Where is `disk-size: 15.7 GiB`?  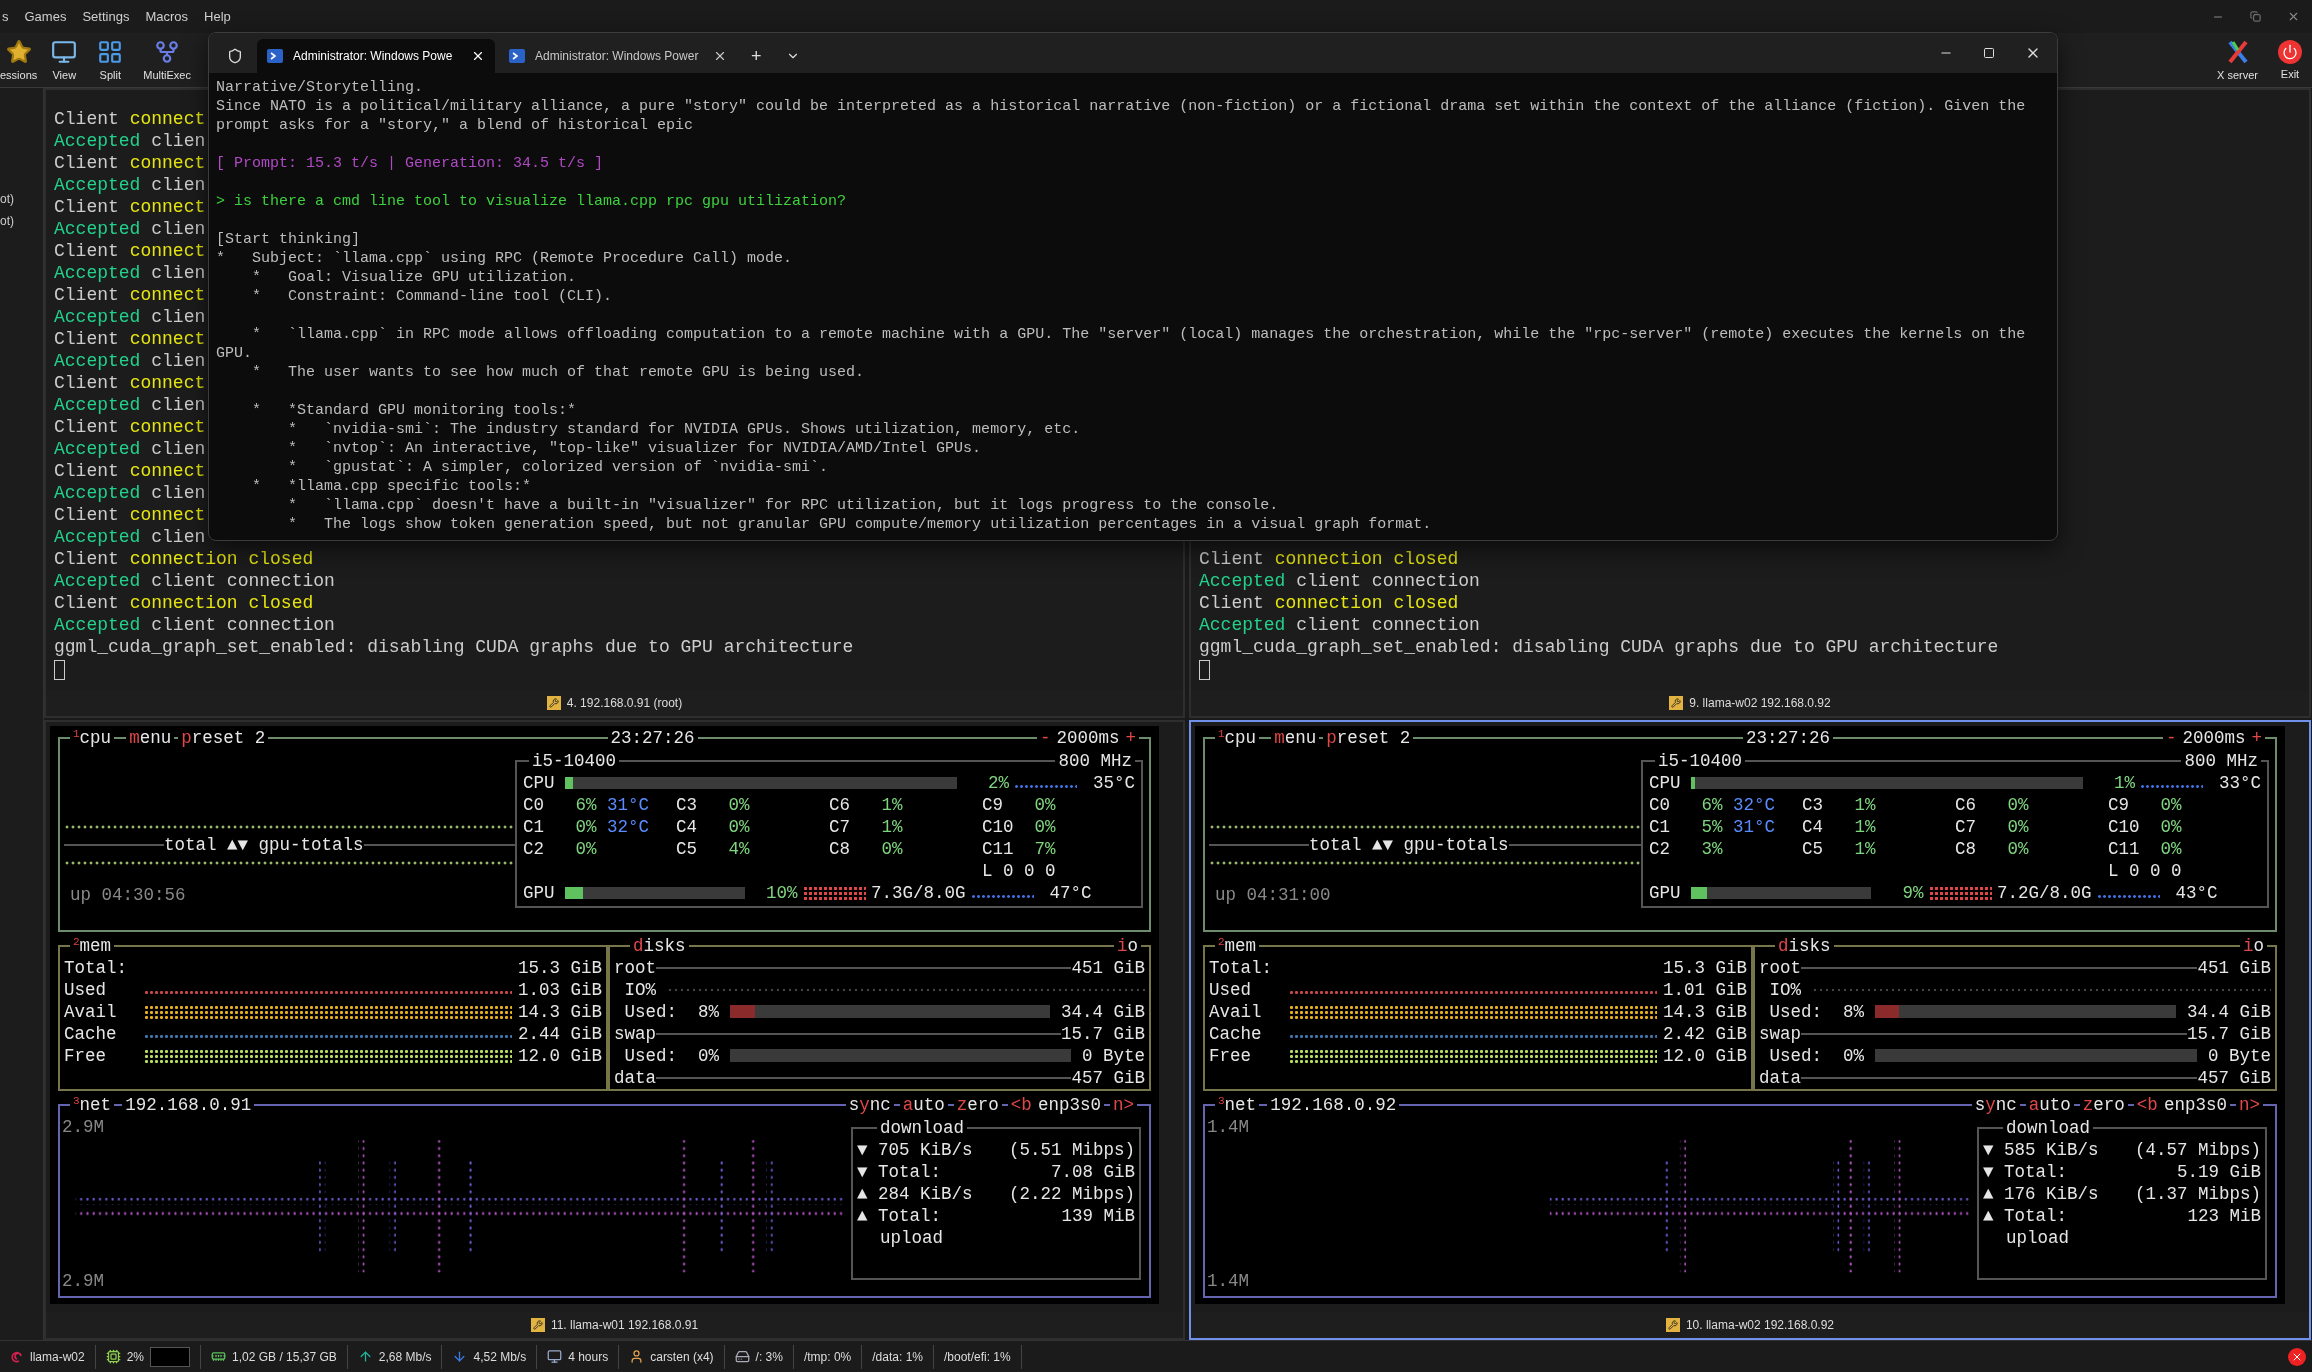
disk-size: 15.7 GiB is located at coordinates (2229, 1033).